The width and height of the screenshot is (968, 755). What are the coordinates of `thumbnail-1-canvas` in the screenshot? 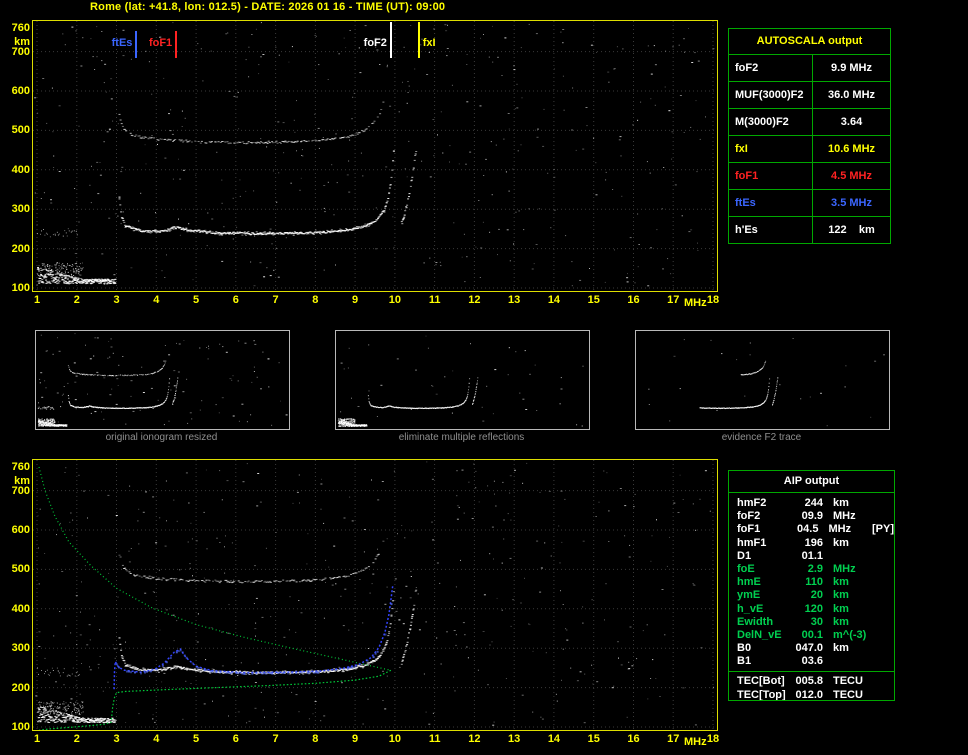 It's located at (162, 380).